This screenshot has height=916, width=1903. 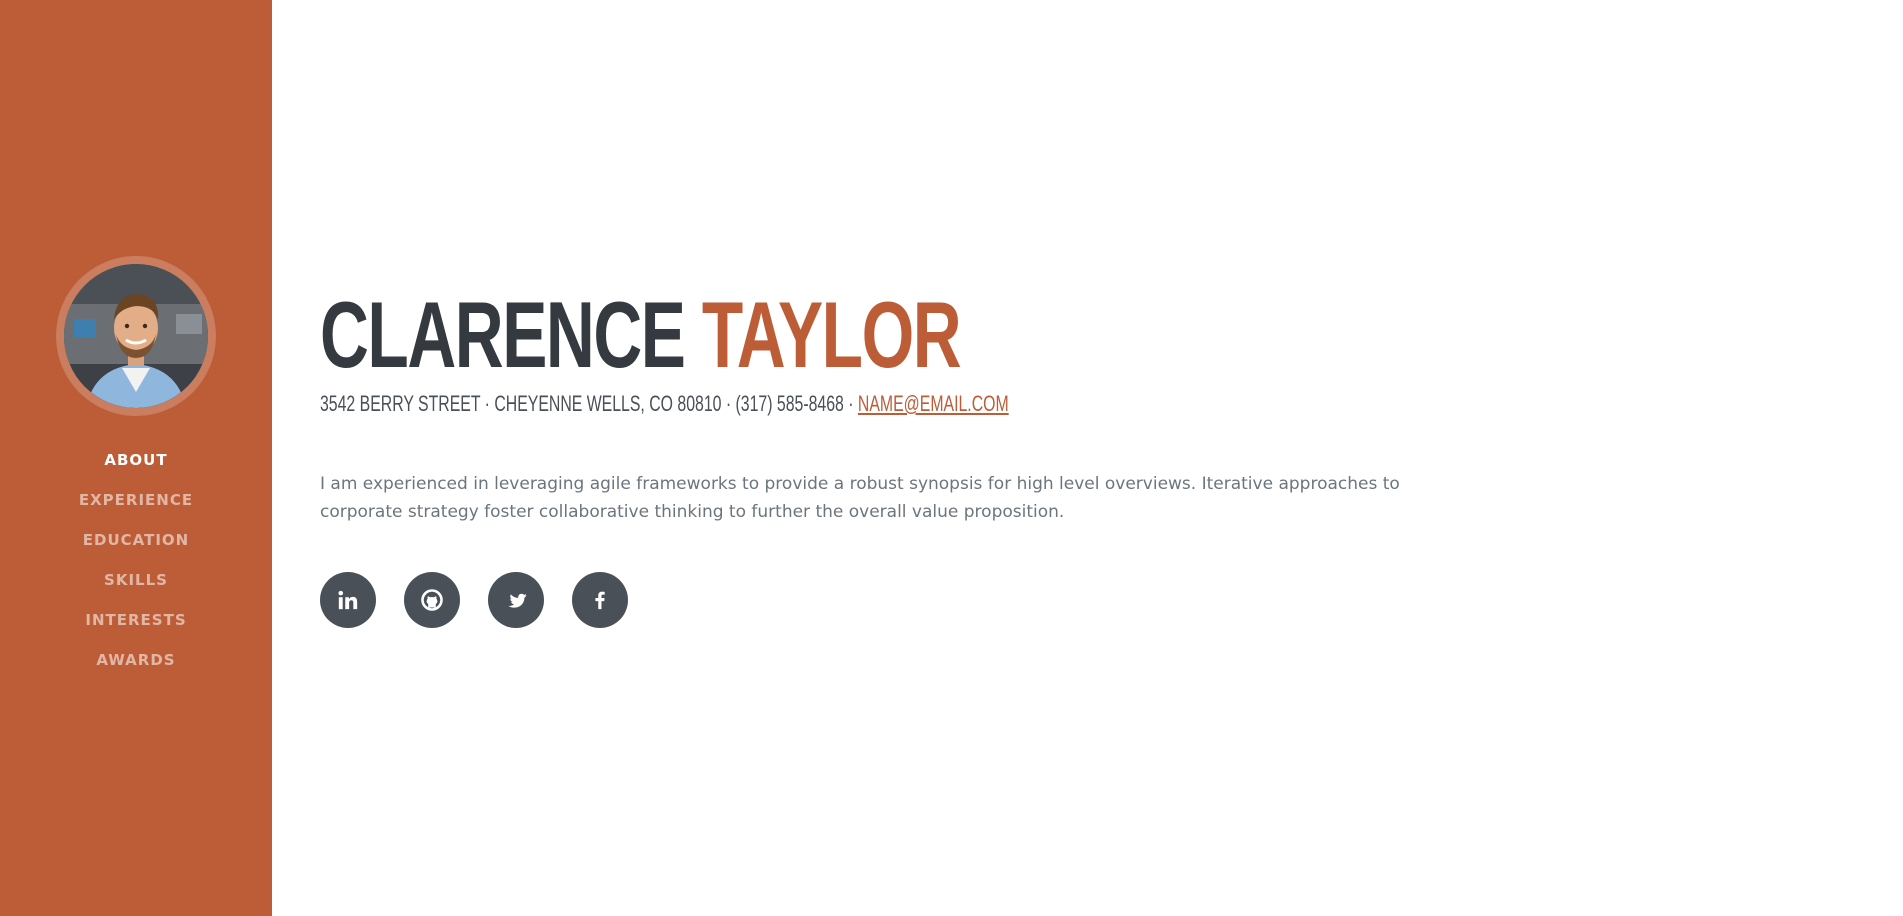 I want to click on first-name: CLARENCE, so click(x=503, y=334).